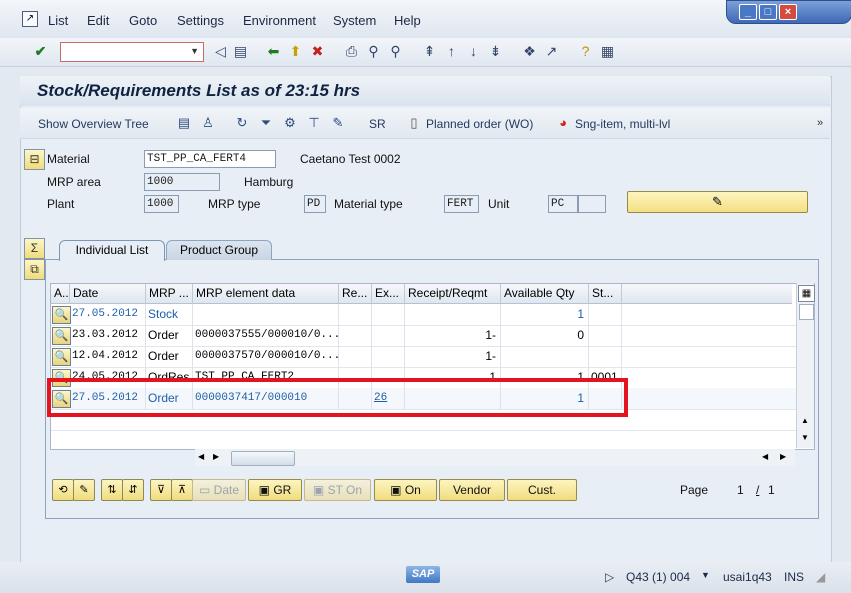  What do you see at coordinates (194, 51) in the screenshot?
I see `chevron-down-icon: ▼` at bounding box center [194, 51].